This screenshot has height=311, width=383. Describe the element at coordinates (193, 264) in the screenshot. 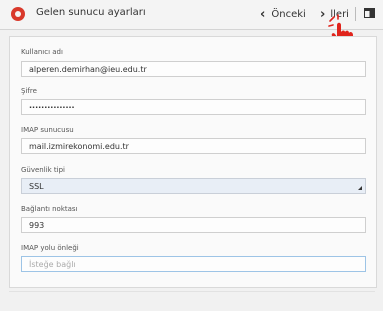

I see `imap-prefix-field: İsteğe bağlı` at that location.